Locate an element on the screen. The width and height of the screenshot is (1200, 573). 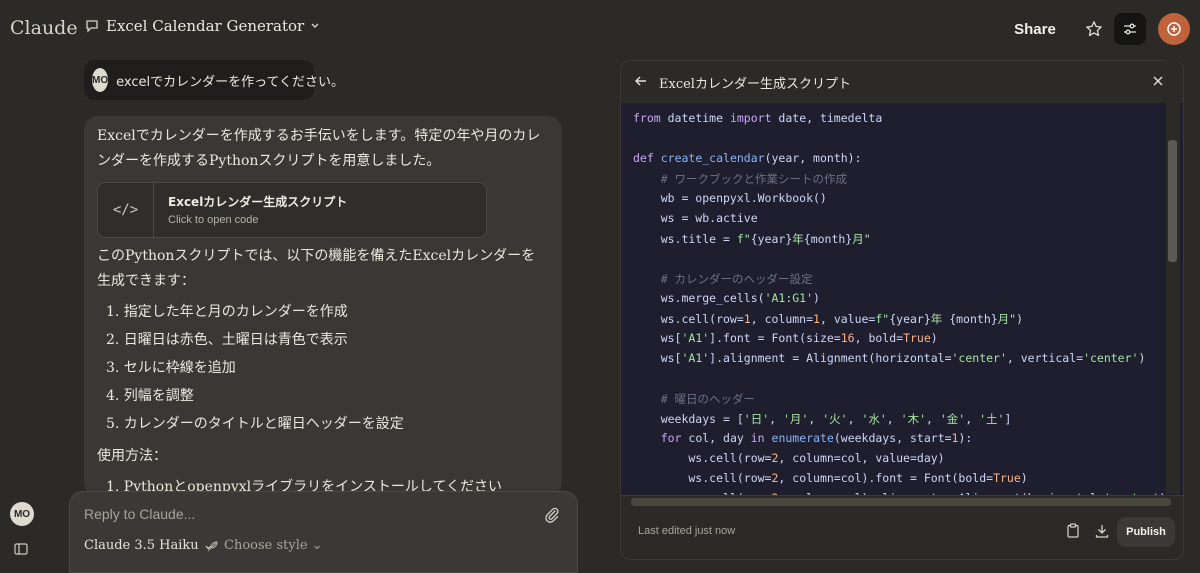
chat-title-text: Excel Calendar Generator is located at coordinates (205, 26).